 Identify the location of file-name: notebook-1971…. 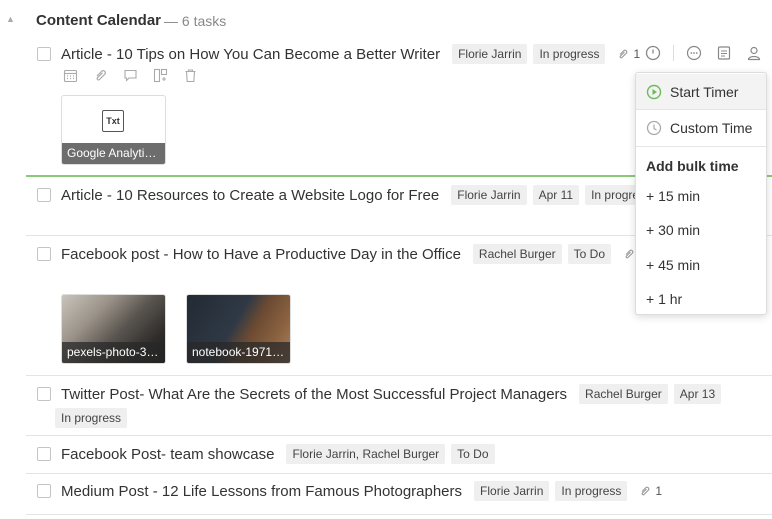
(238, 352).